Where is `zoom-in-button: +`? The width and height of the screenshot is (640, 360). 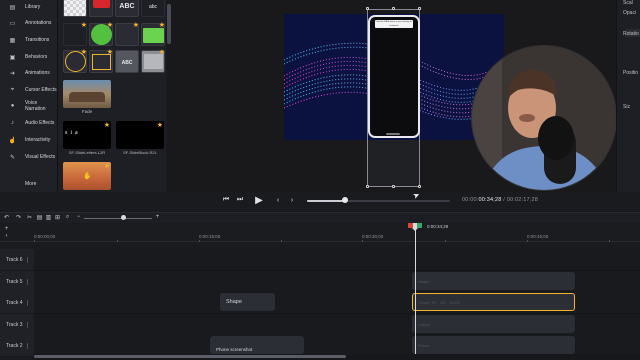
zoom-in-button: + is located at coordinates (157, 217).